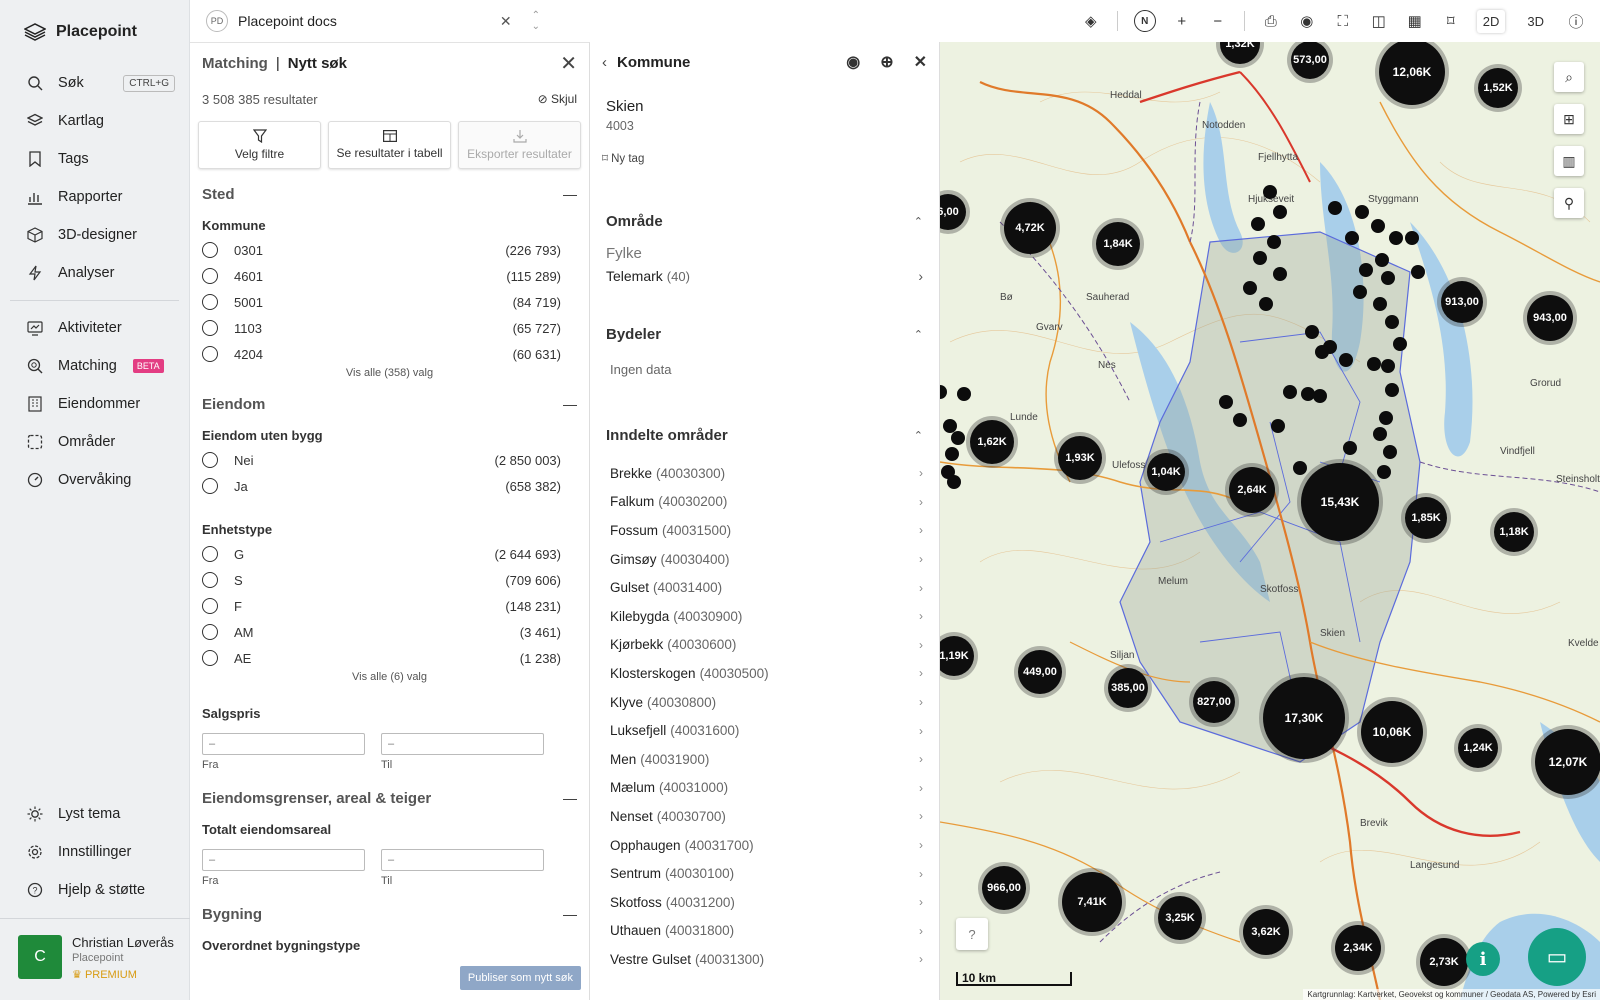  What do you see at coordinates (389, 632) in the screenshot?
I see `enhetstype-option: AM (3 461)` at bounding box center [389, 632].